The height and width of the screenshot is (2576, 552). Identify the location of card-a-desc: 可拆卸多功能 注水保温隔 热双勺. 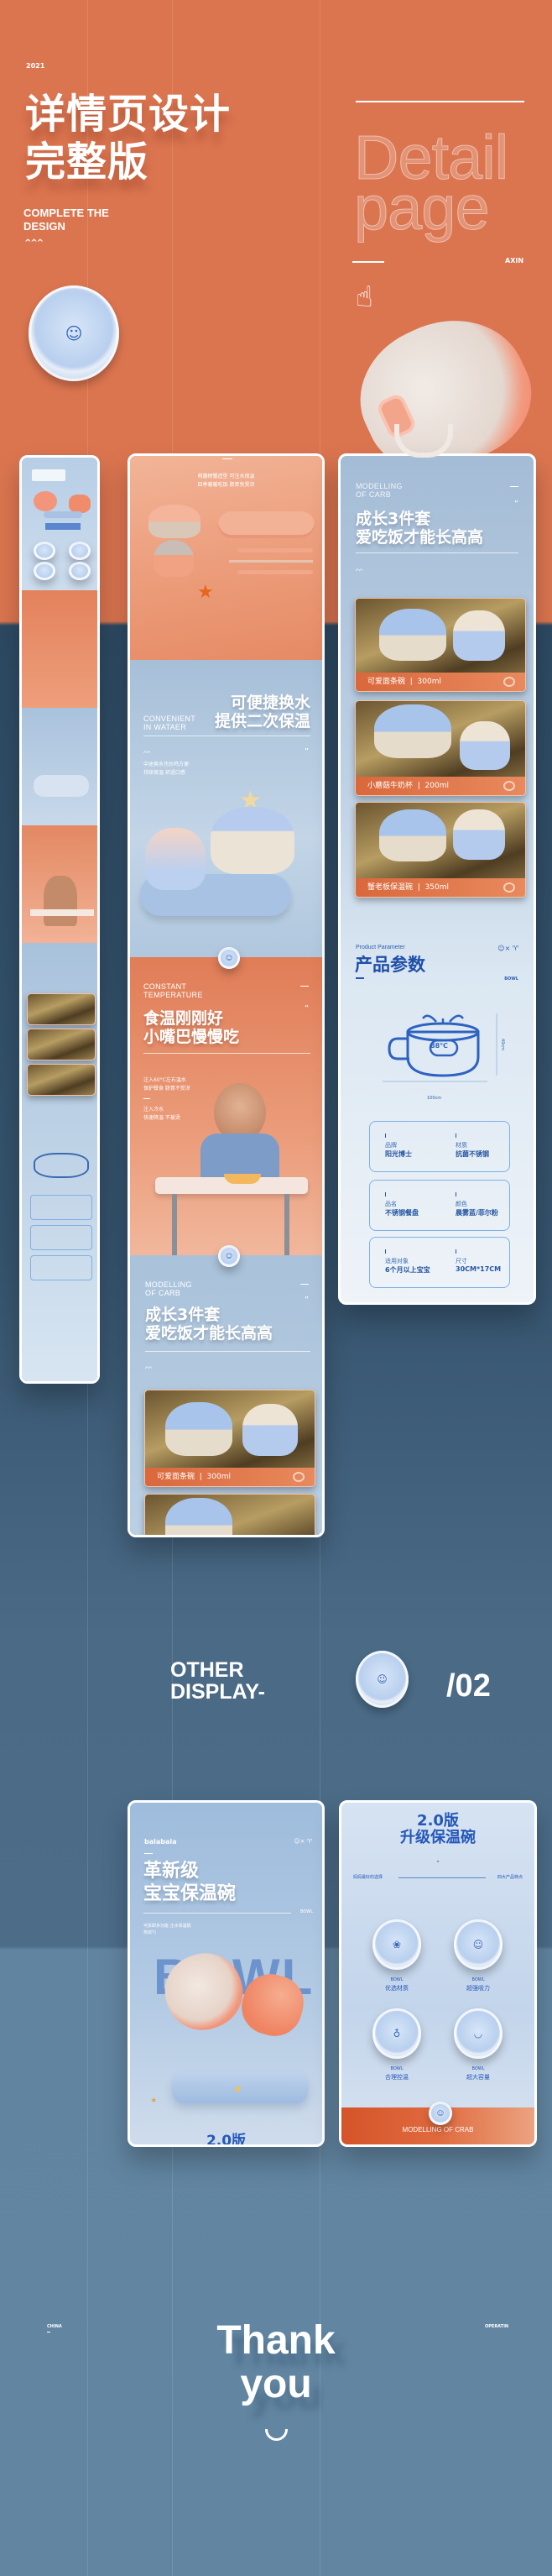
(167, 1930).